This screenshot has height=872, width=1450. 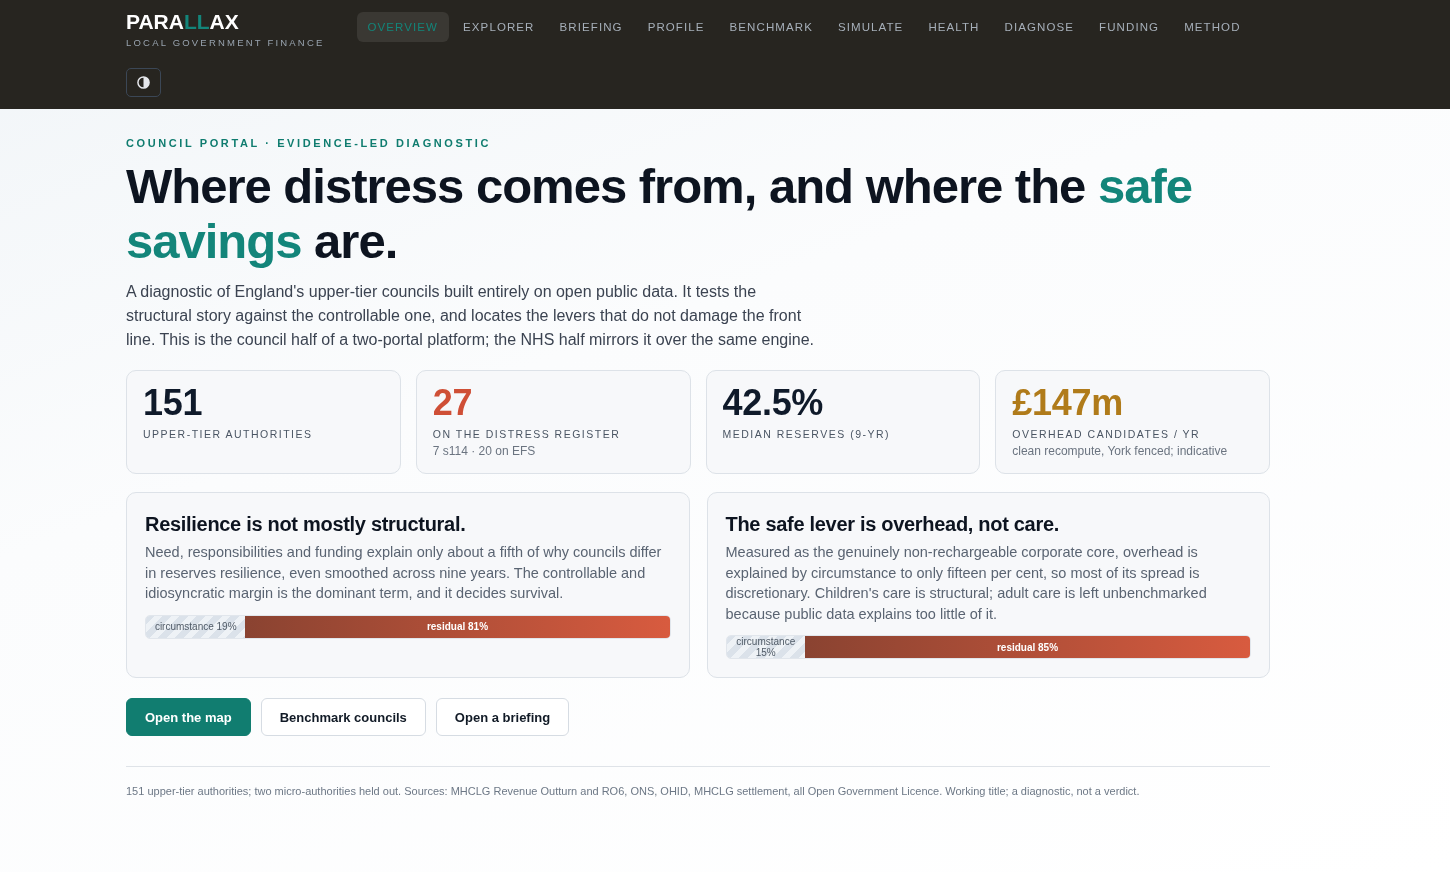 I want to click on hero-headline: Where distress comes from, and where the safe savings are., so click(x=660, y=214).